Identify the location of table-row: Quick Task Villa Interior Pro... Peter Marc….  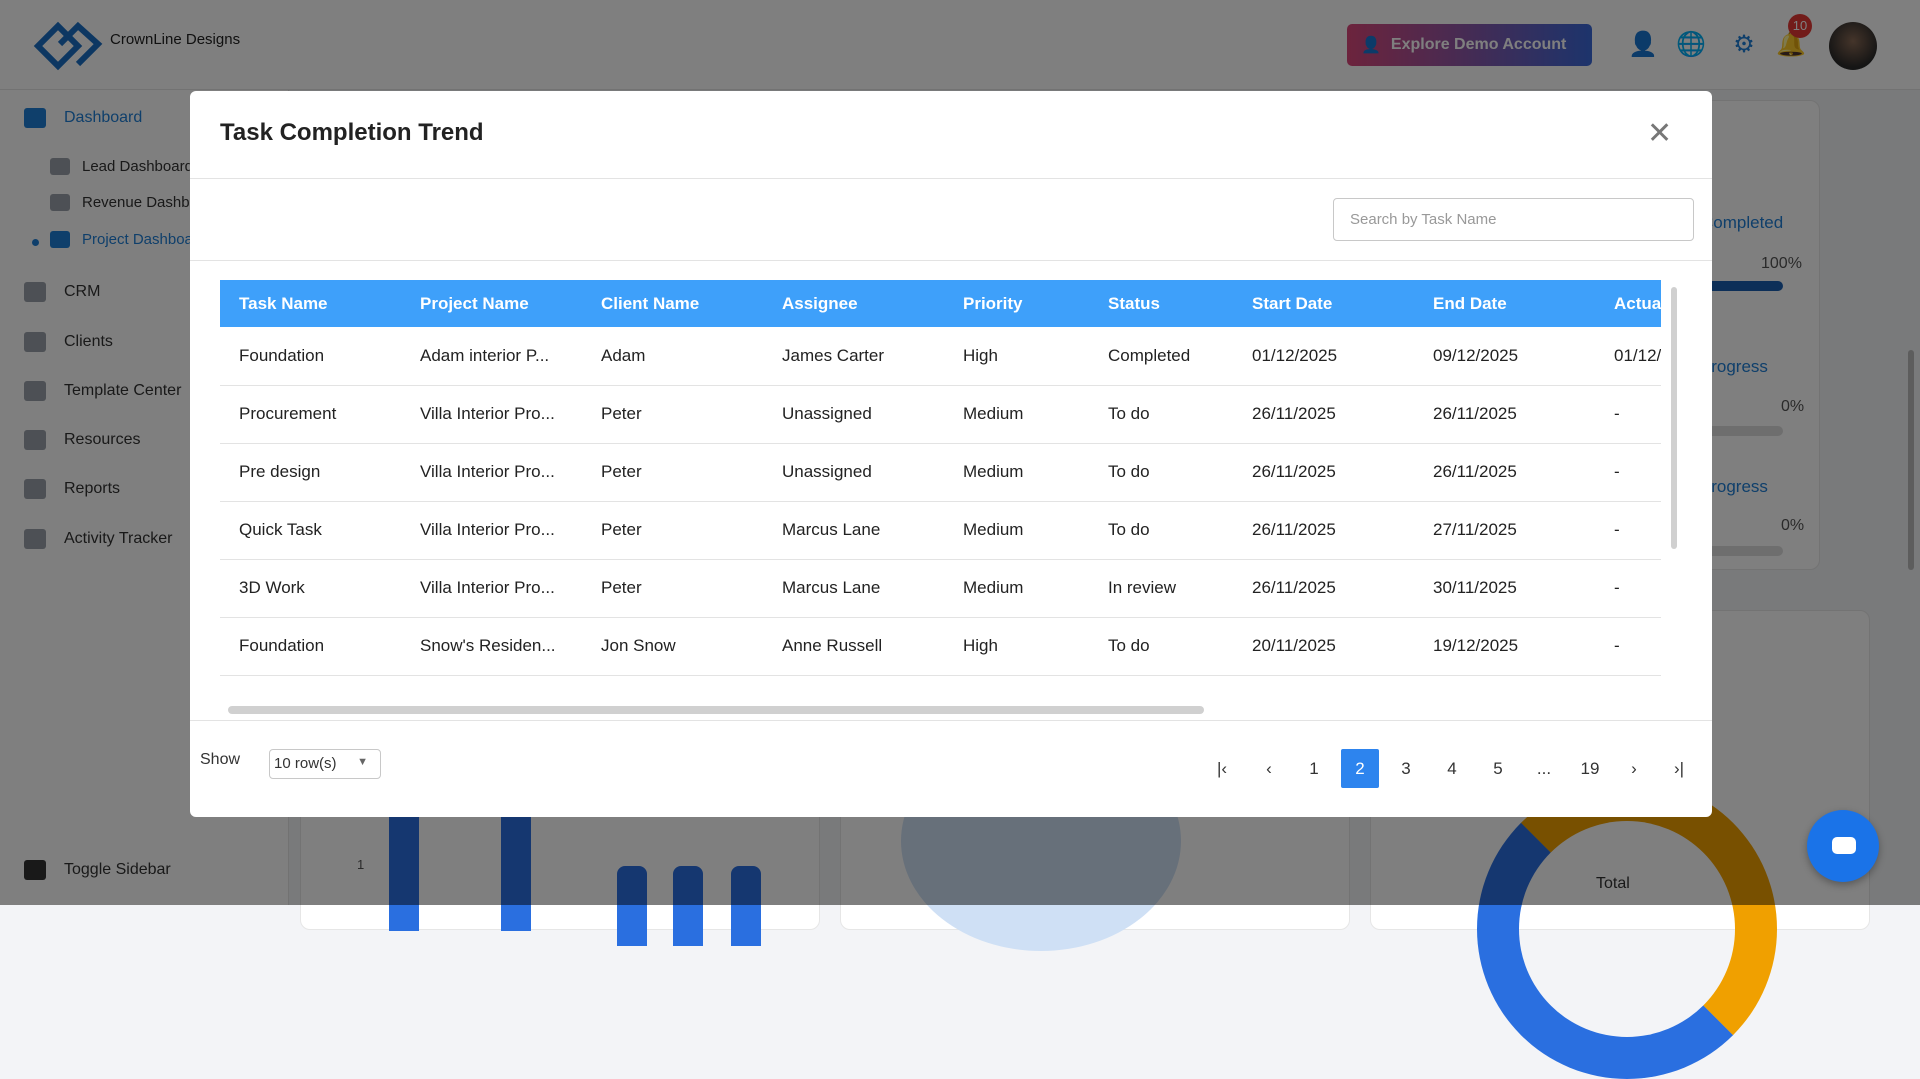
(940, 530).